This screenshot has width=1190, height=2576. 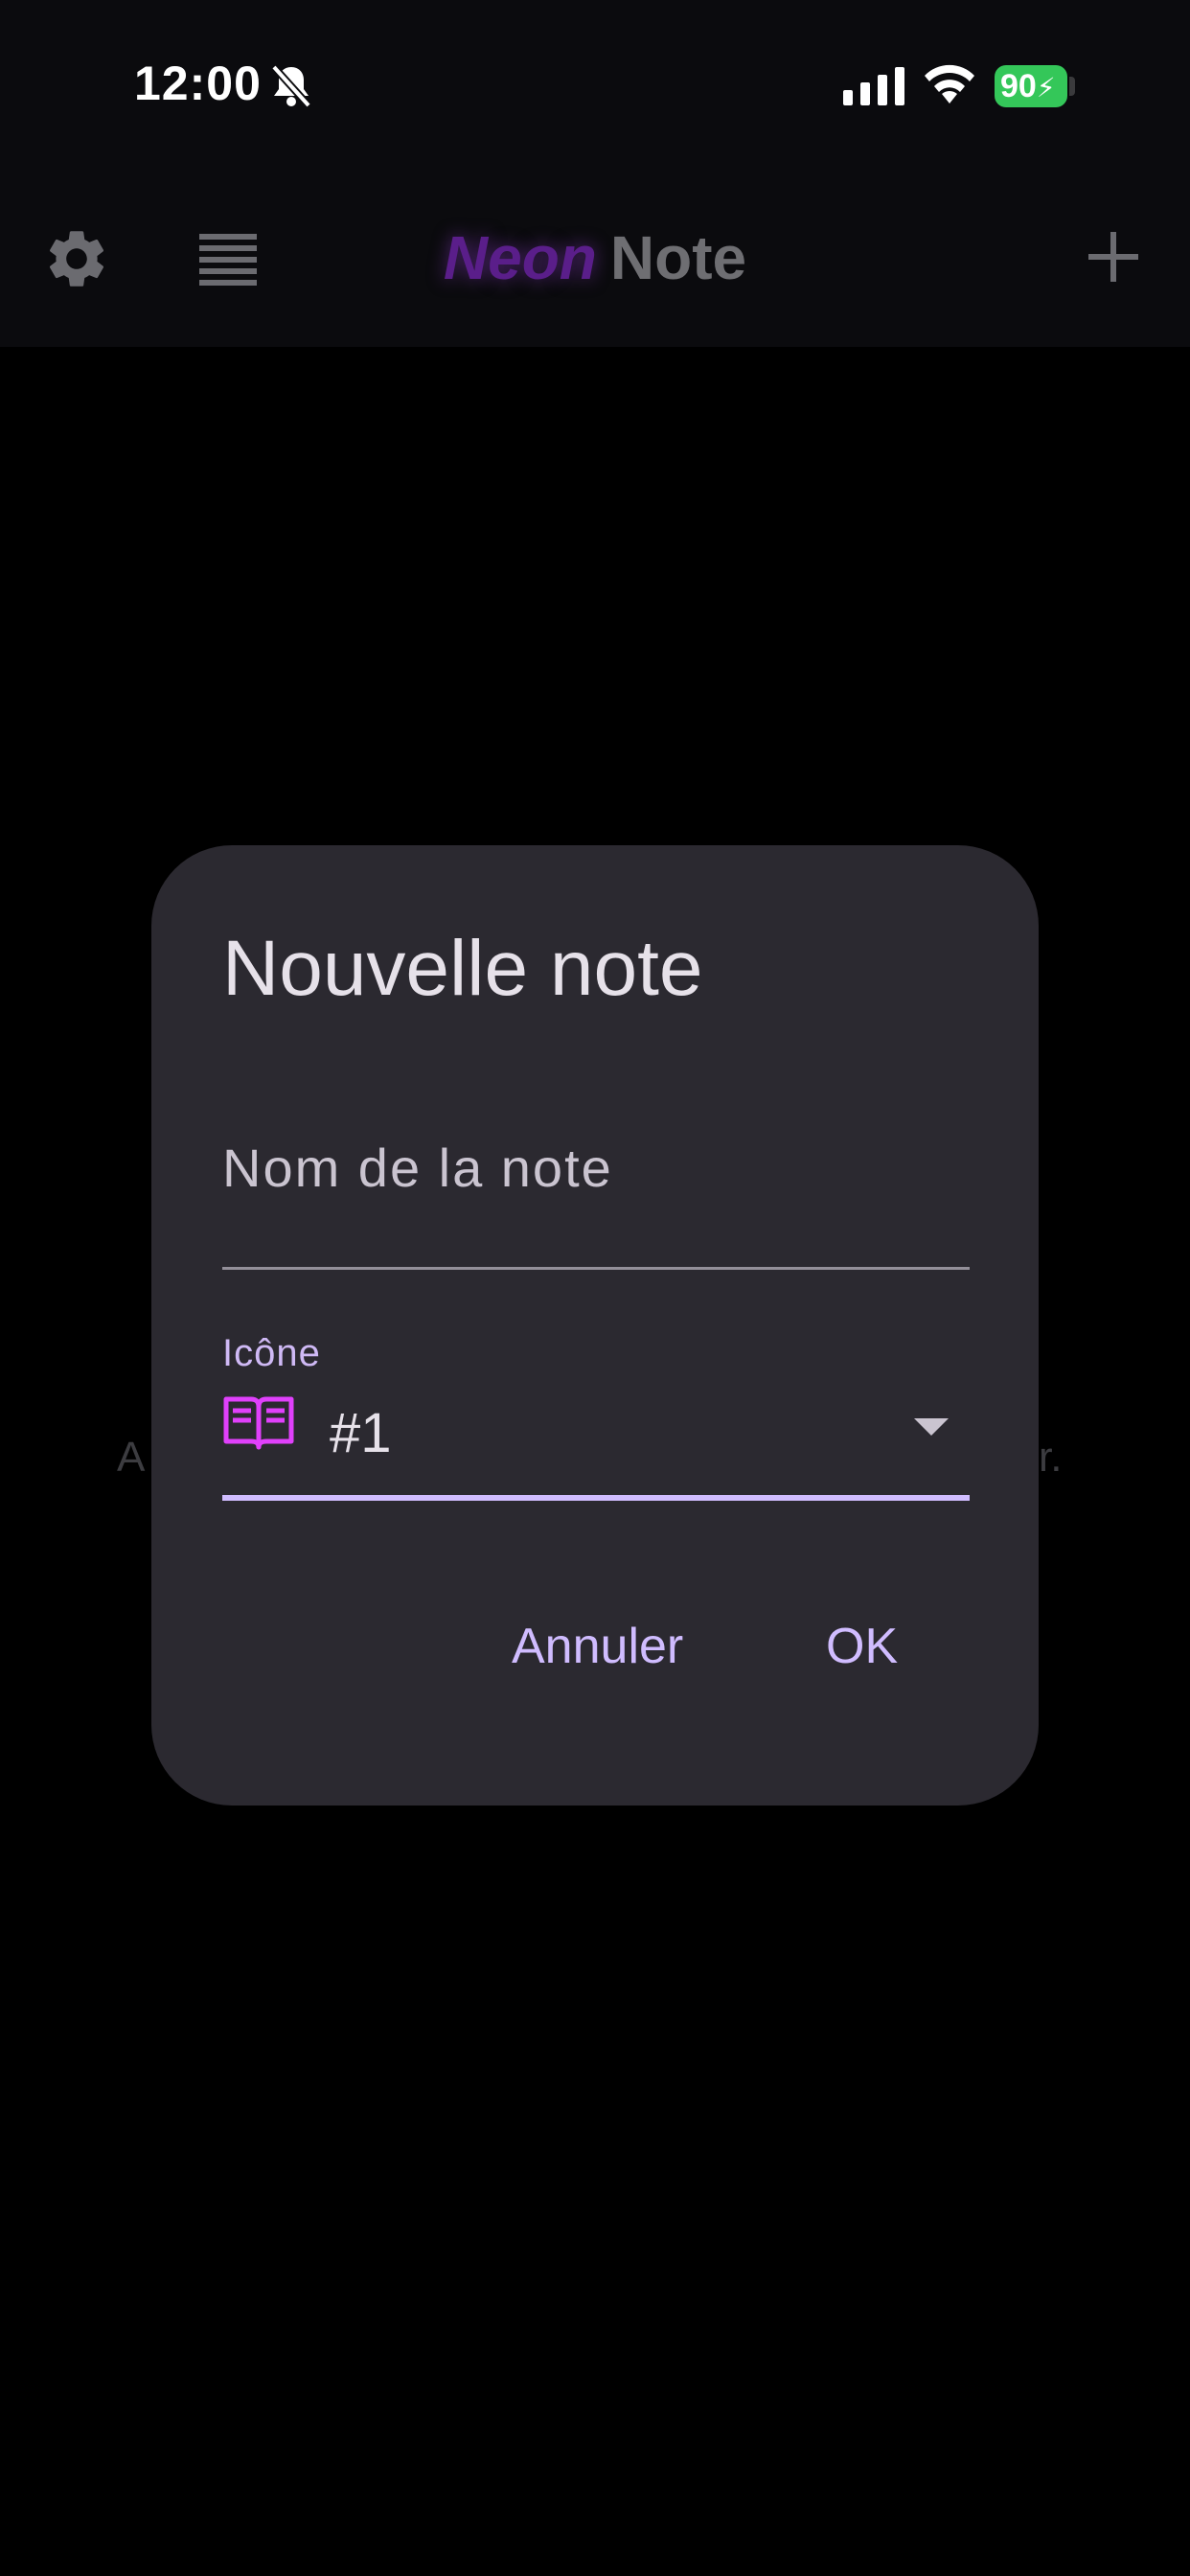 What do you see at coordinates (198, 83) in the screenshot?
I see `status-time: 12:00` at bounding box center [198, 83].